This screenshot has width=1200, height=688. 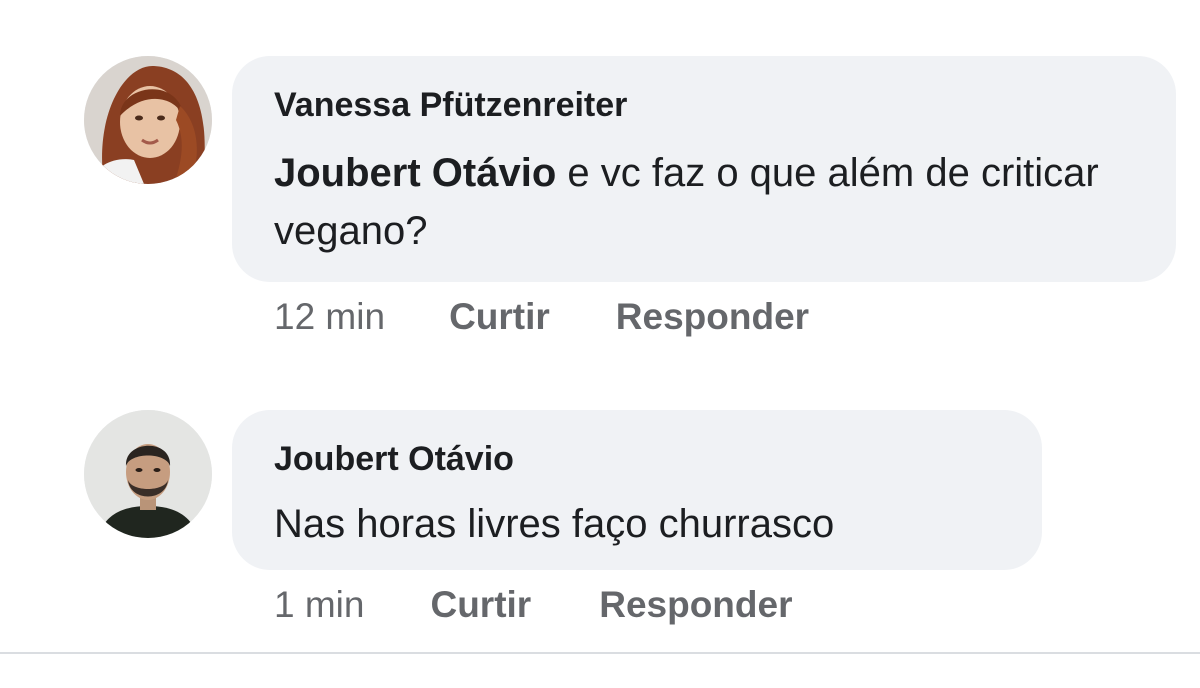 I want to click on comment-actions: 1 min Curtir Responder, so click(x=533, y=605).